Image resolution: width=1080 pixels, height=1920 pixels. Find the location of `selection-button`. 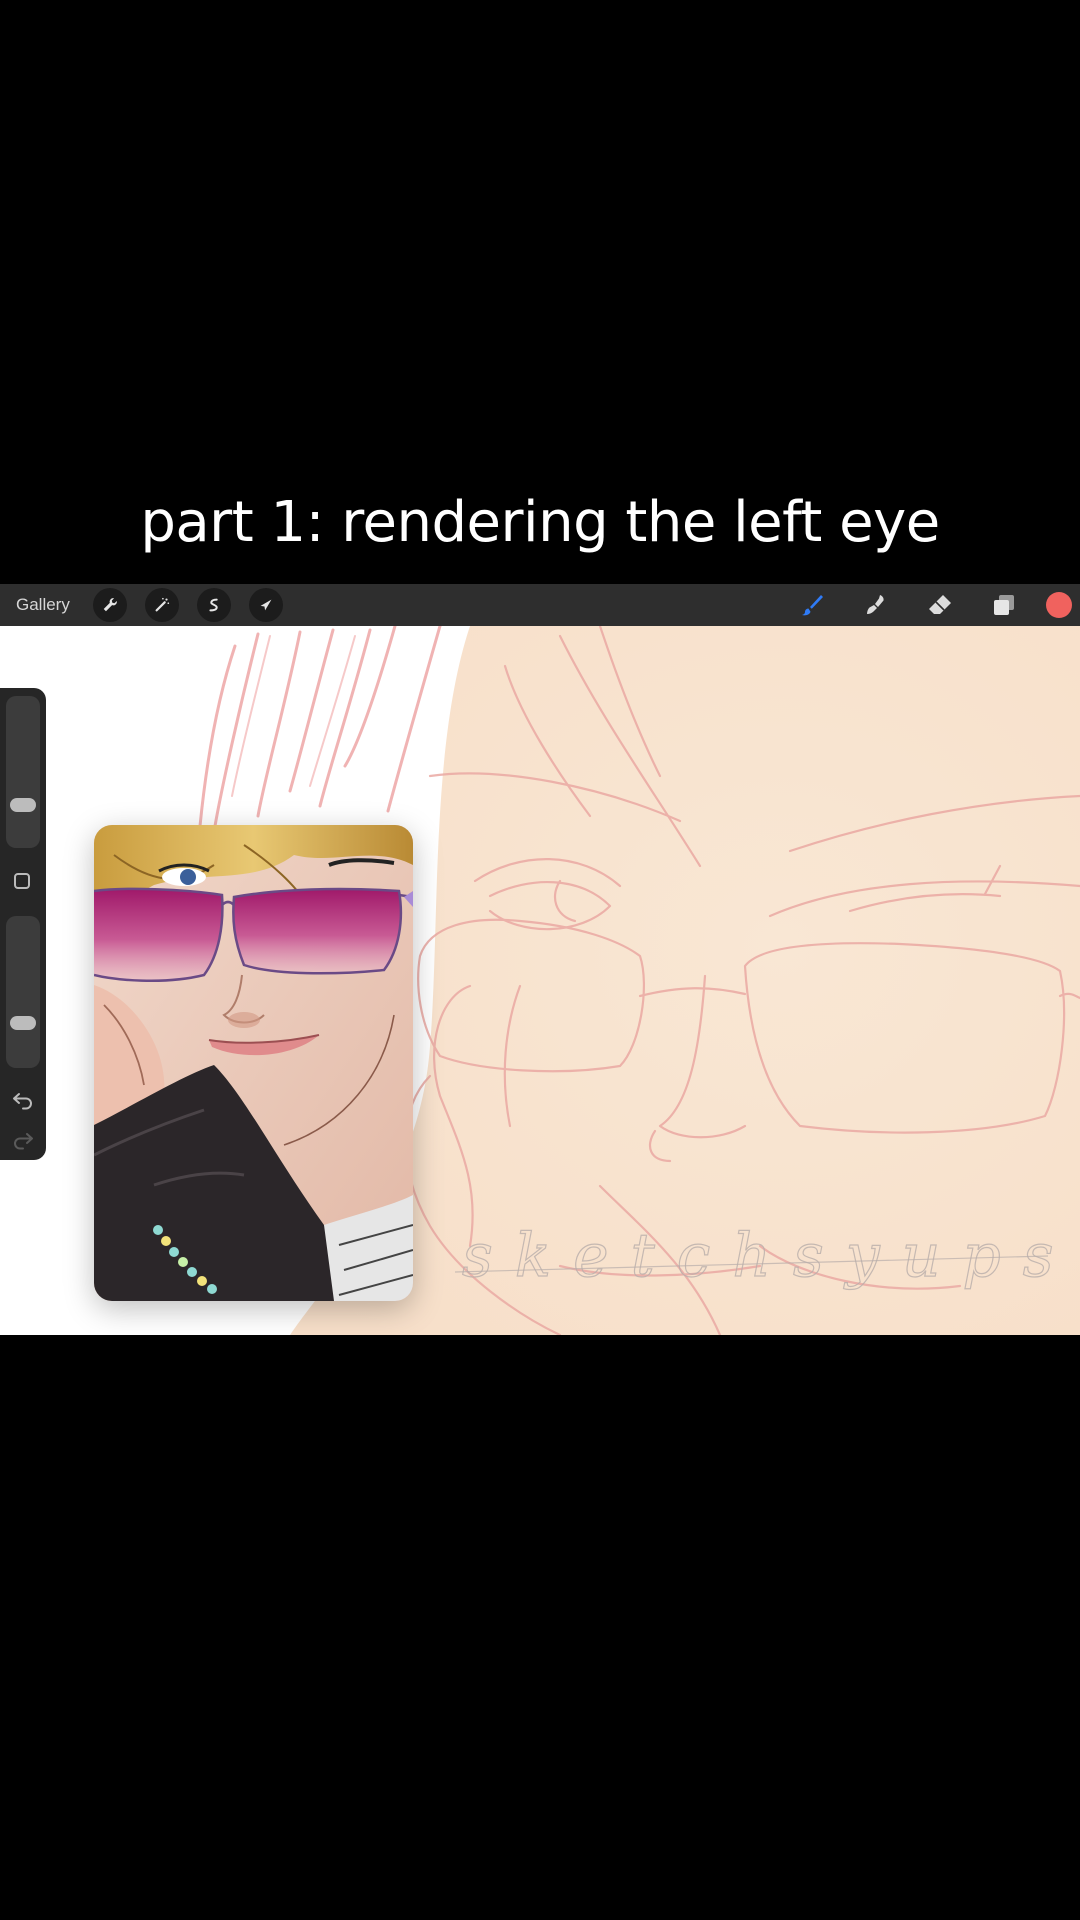

selection-button is located at coordinates (213, 605).